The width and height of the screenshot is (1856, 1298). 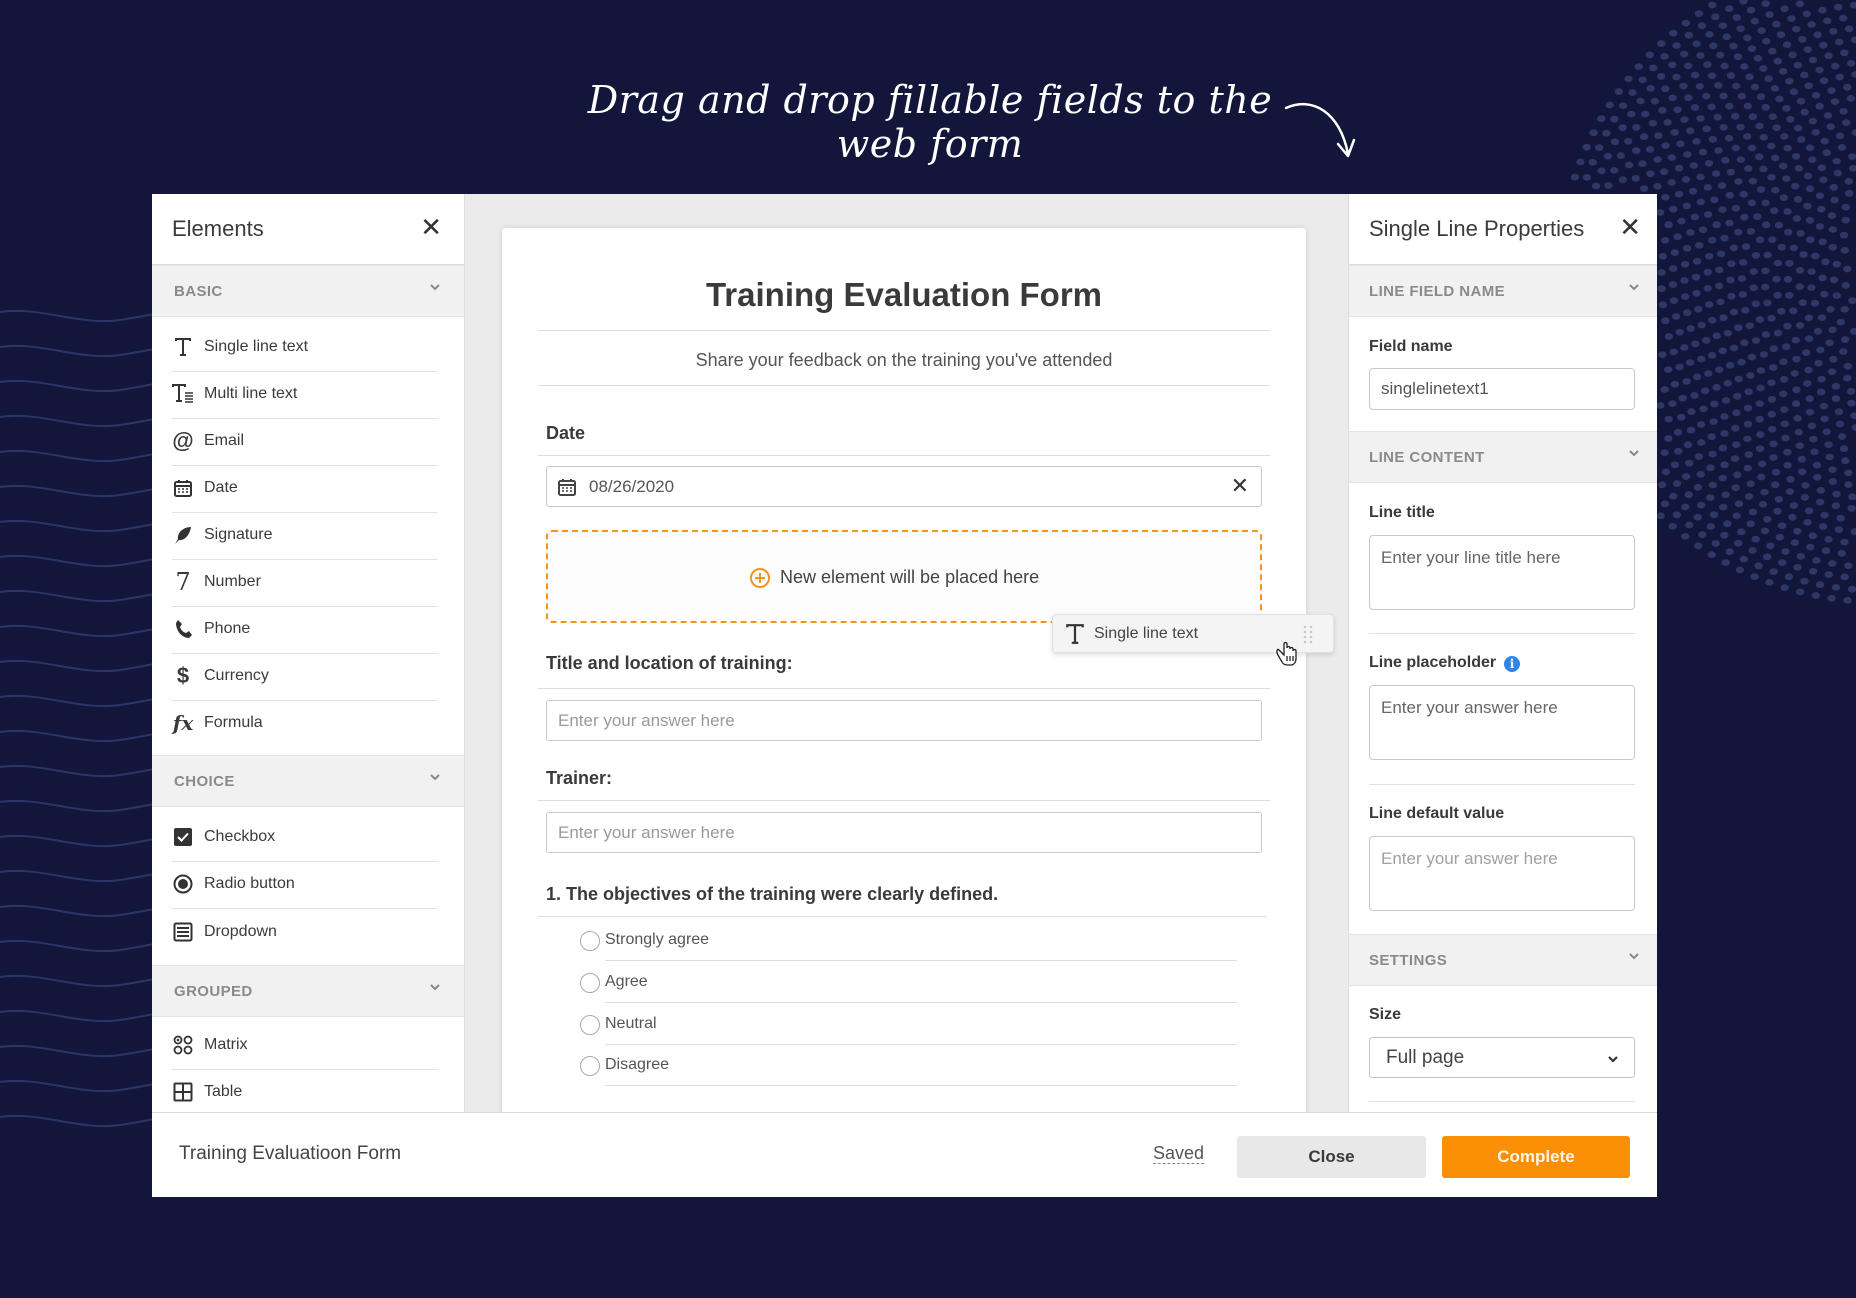 I want to click on element-email: @ Email, so click(x=305, y=442).